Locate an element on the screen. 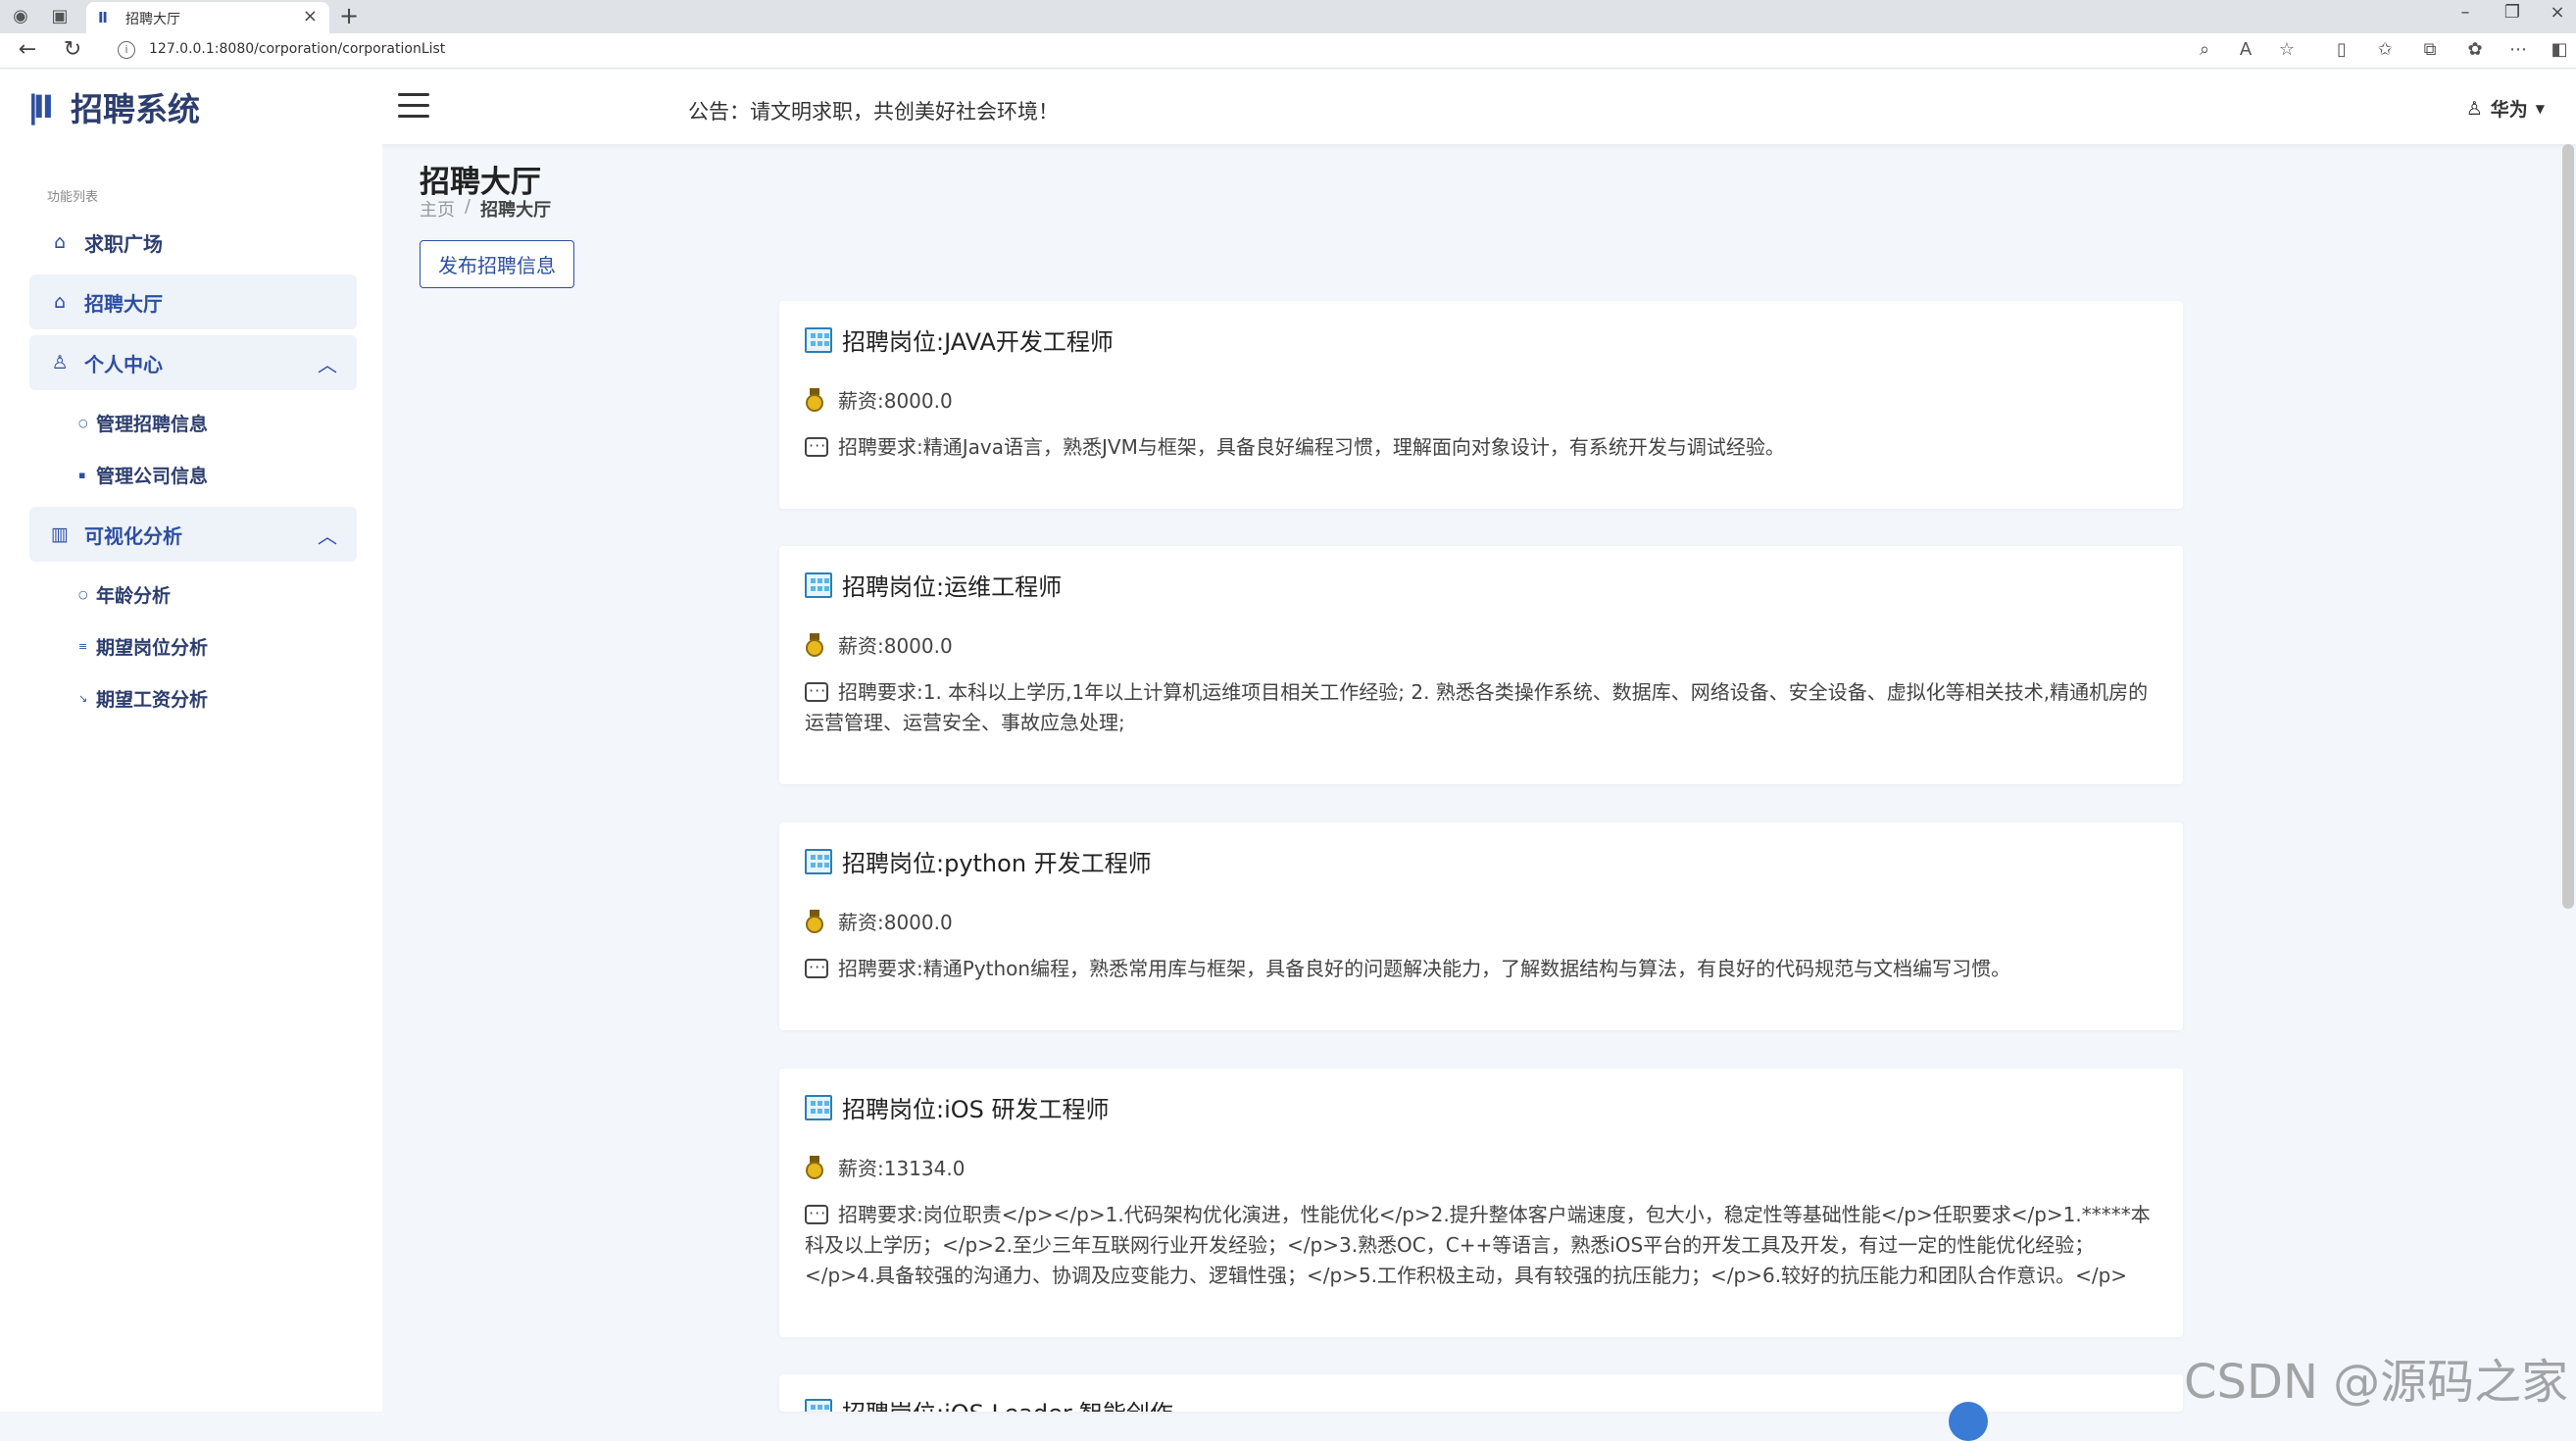 This screenshot has width=2576, height=1441. new-tab-icon: + is located at coordinates (349, 16).